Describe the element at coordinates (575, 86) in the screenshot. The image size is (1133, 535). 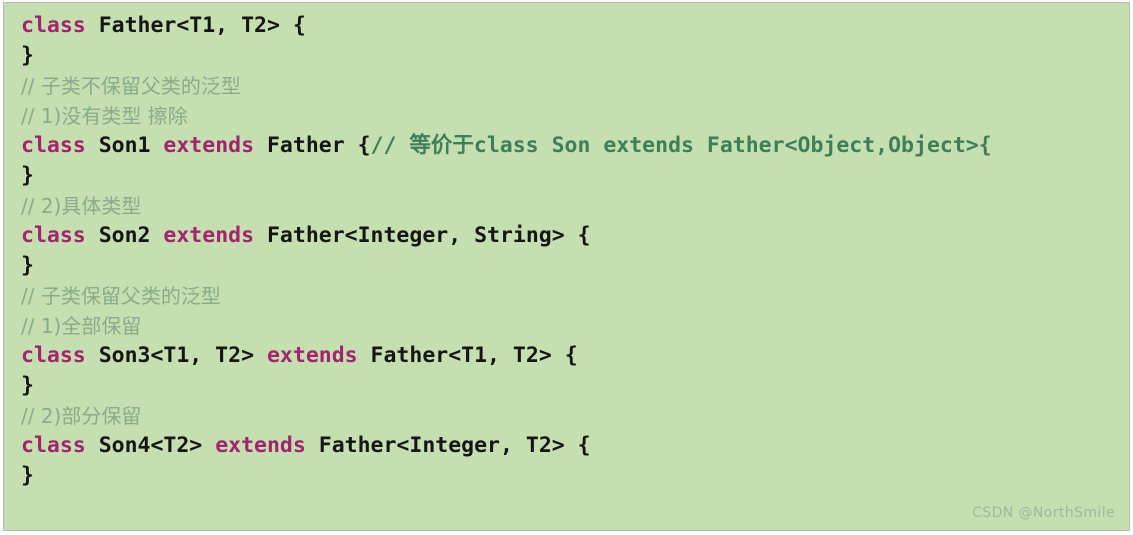
I see `code-line: // 子类不保留父类的泛型` at that location.